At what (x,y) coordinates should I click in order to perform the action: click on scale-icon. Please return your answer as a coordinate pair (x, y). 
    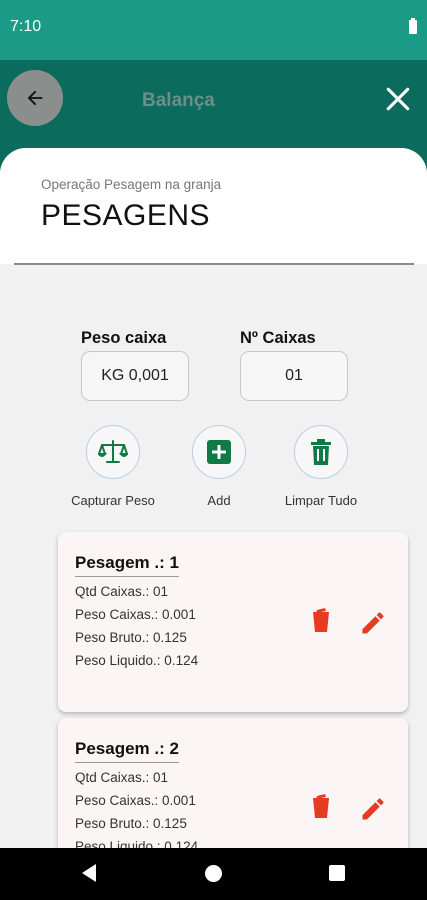
    Looking at the image, I should click on (113, 451).